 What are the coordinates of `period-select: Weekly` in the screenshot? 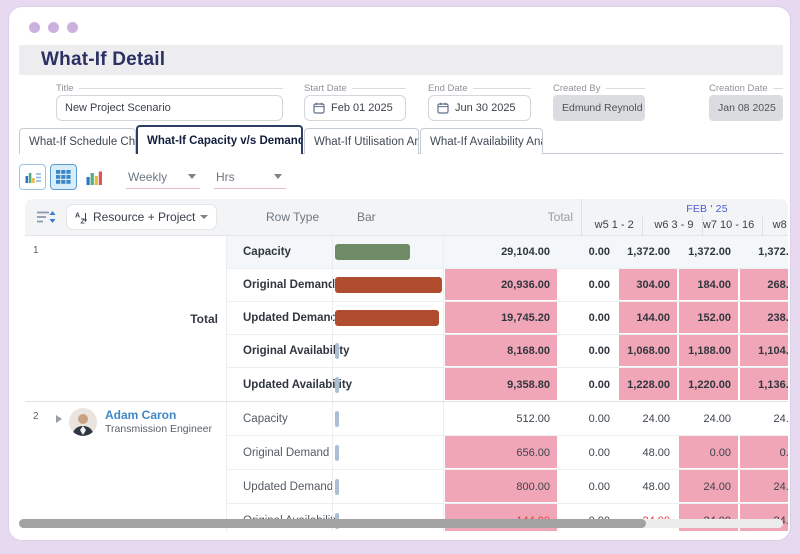 It's located at (163, 177).